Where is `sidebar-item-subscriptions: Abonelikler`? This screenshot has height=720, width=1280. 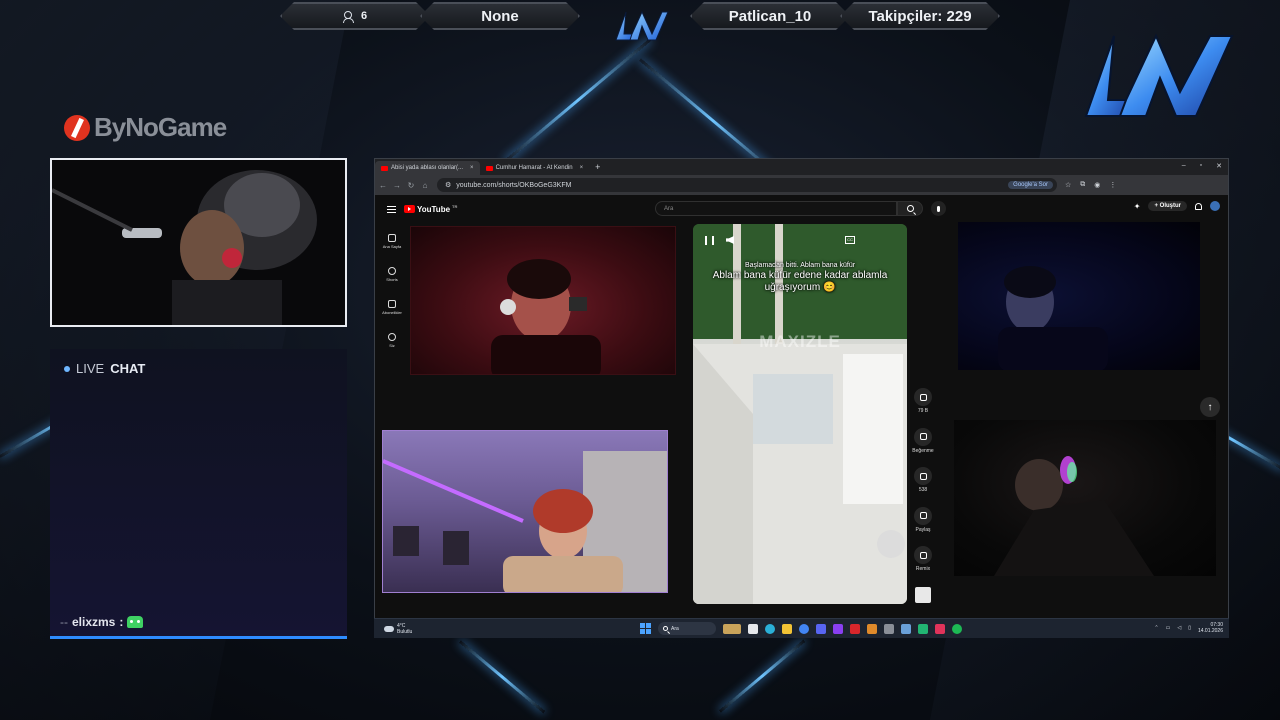 sidebar-item-subscriptions: Abonelikler is located at coordinates (392, 307).